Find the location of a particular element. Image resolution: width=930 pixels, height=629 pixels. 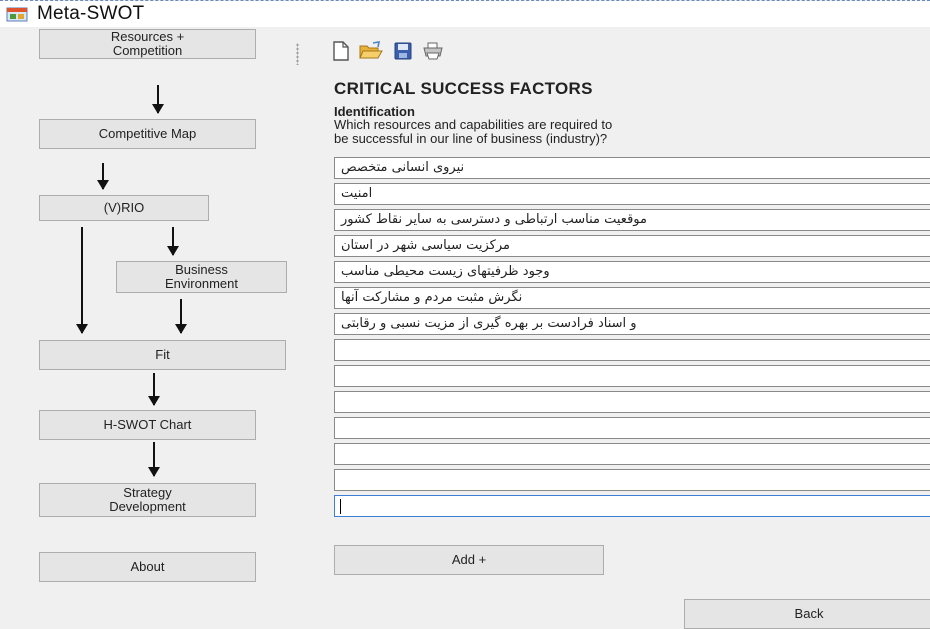

hswot-chart-button: H-SWOT Chart is located at coordinates (147, 425).